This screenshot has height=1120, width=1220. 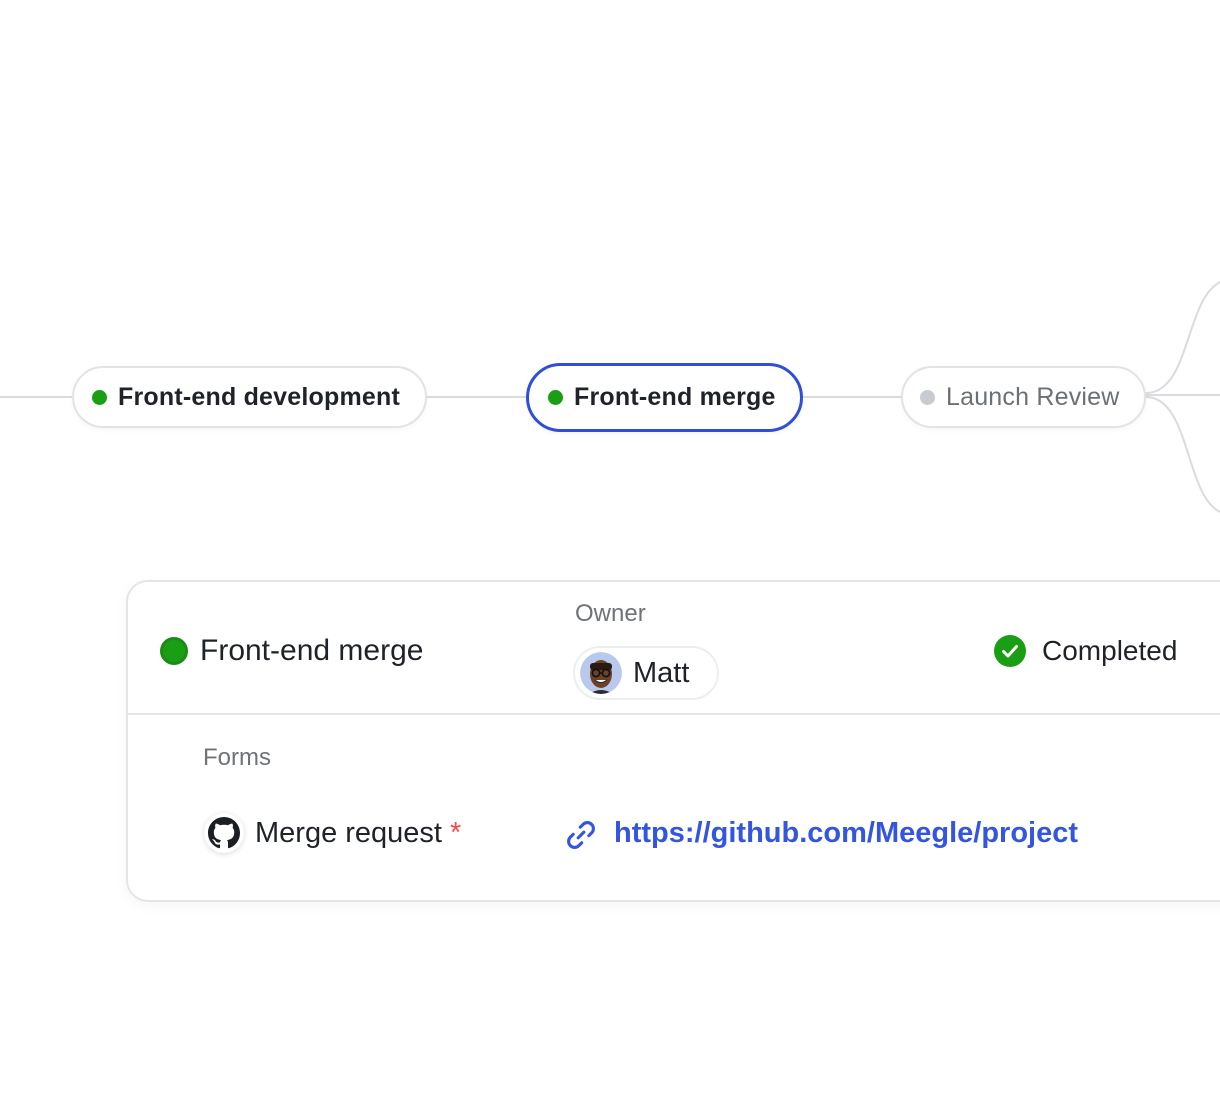 I want to click on owner-name: Matt, so click(x=661, y=672).